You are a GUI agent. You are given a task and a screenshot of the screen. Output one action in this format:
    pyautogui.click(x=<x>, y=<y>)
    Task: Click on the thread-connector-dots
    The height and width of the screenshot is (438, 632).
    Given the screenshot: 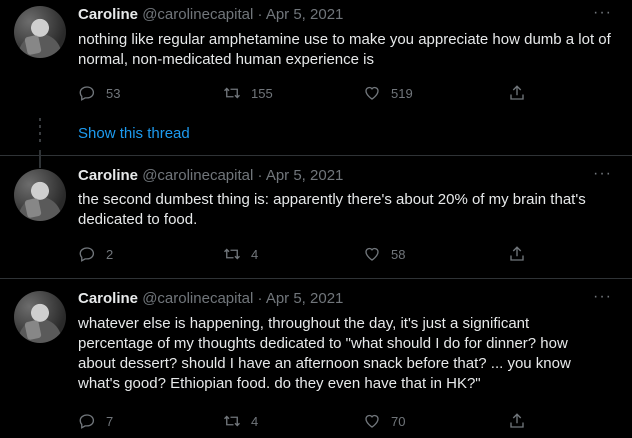 What is the action you would take?
    pyautogui.click(x=40, y=132)
    